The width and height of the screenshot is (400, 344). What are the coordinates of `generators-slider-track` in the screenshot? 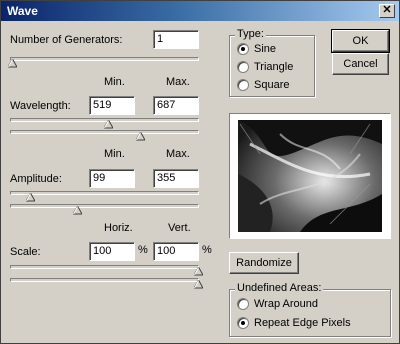 It's located at (104, 59).